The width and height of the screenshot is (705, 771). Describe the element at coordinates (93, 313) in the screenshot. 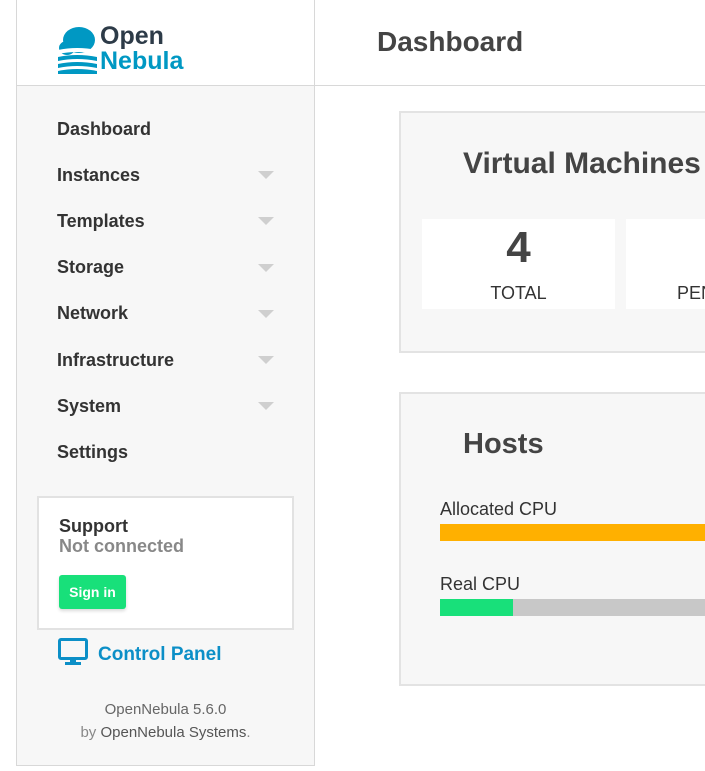

I see `sidebar-item-label: Network` at that location.